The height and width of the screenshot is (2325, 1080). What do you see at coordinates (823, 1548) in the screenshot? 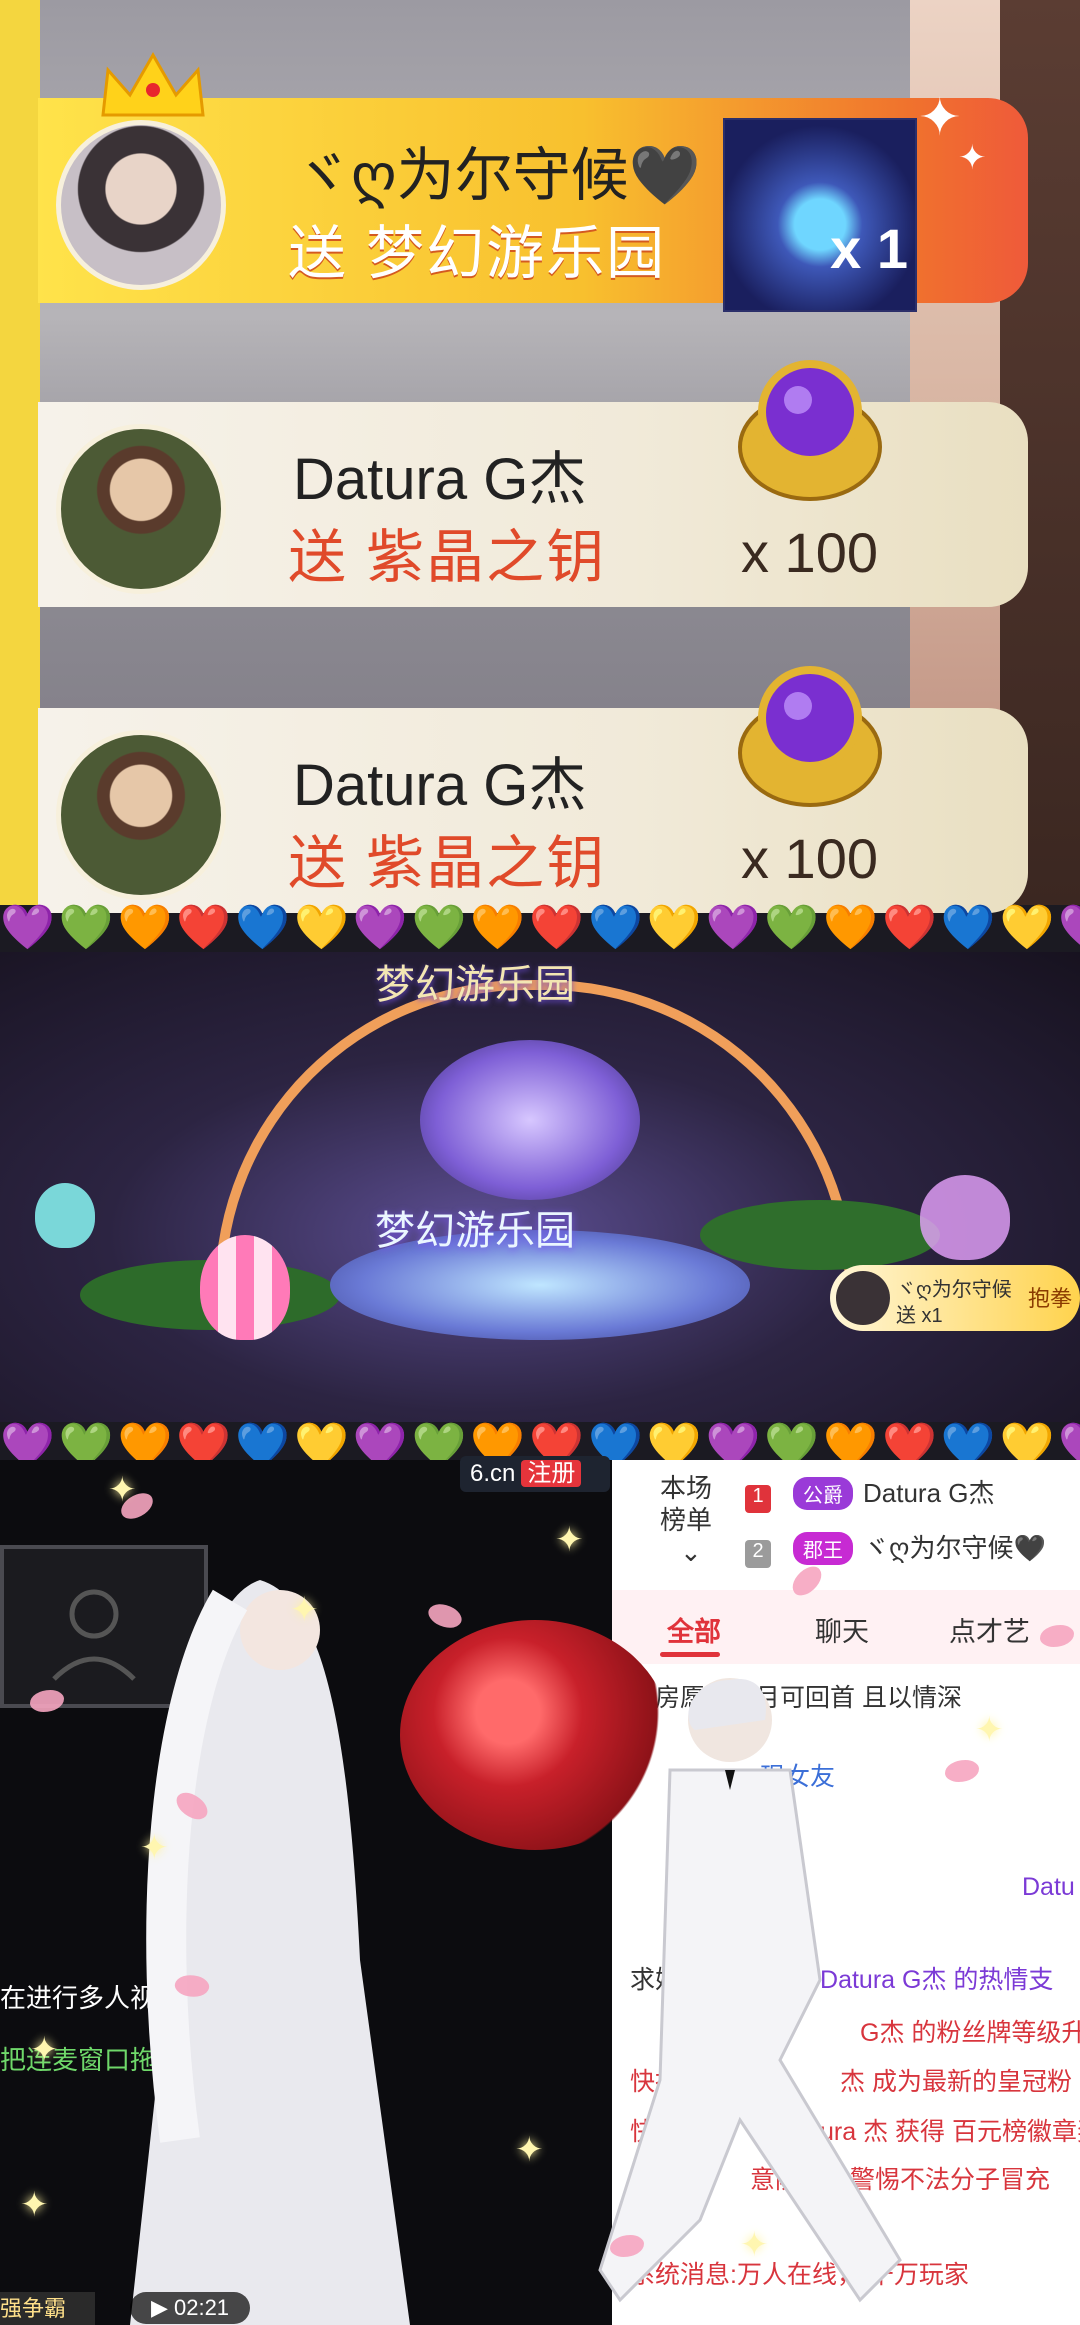
I see `rank-badge: 郡王` at bounding box center [823, 1548].